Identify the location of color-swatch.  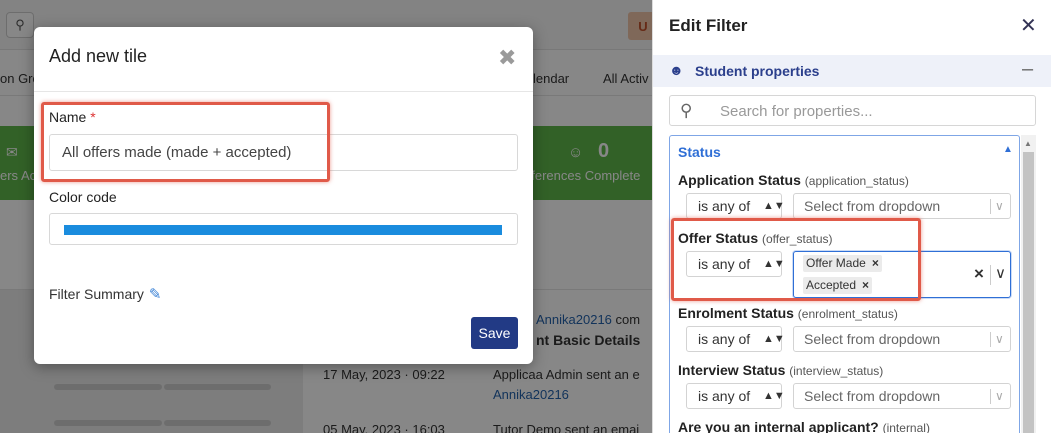
(283, 230).